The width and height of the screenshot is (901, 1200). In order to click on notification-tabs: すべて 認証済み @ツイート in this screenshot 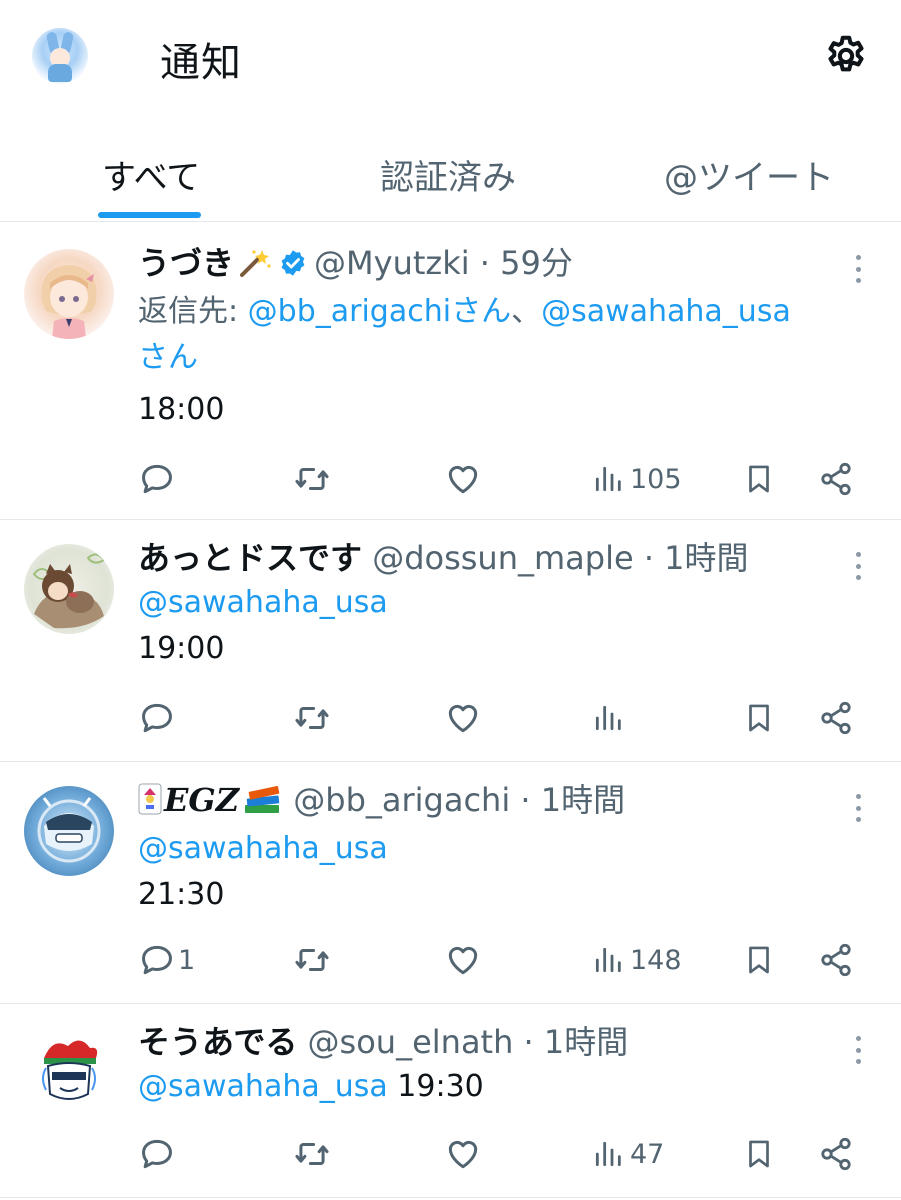, I will do `click(450, 170)`.